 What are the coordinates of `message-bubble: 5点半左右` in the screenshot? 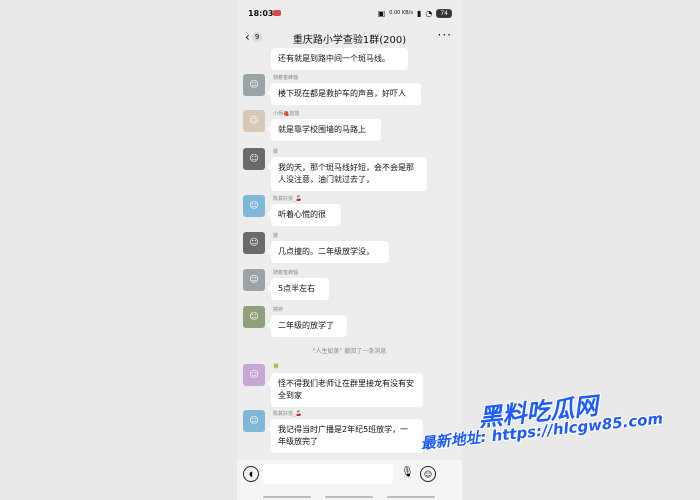 It's located at (298, 289).